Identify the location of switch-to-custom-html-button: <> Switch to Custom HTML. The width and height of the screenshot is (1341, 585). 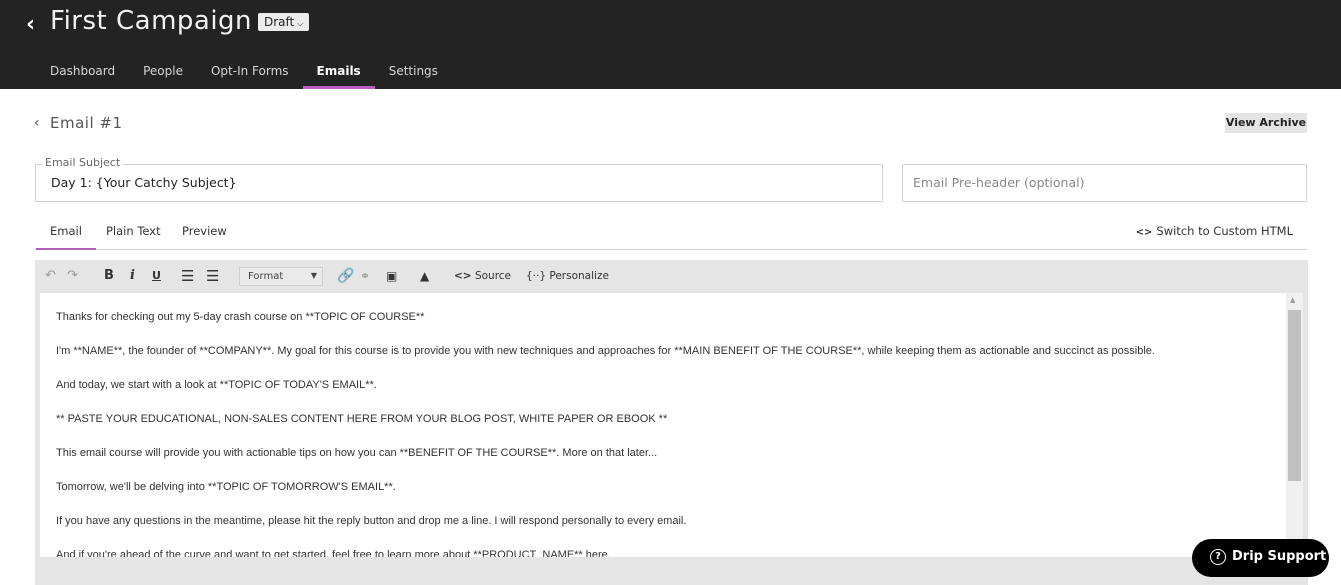
(1214, 231).